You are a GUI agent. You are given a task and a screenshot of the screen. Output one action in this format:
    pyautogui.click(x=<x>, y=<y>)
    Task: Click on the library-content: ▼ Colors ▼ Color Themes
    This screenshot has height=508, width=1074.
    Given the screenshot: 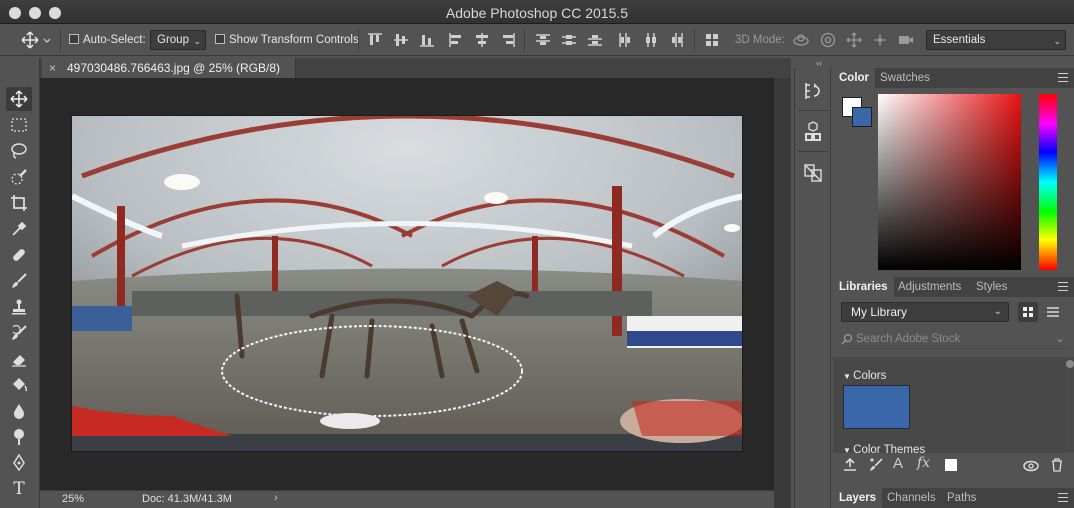 What is the action you would take?
    pyautogui.click(x=949, y=406)
    